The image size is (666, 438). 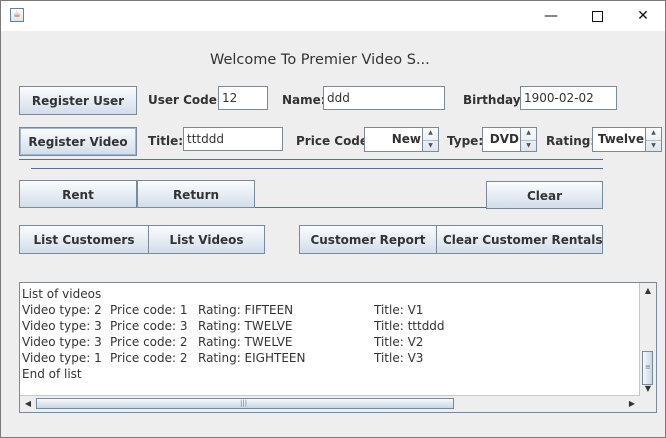 What do you see at coordinates (519, 239) in the screenshot?
I see `clear-customer-rentals-button: Clear Customer Rentals` at bounding box center [519, 239].